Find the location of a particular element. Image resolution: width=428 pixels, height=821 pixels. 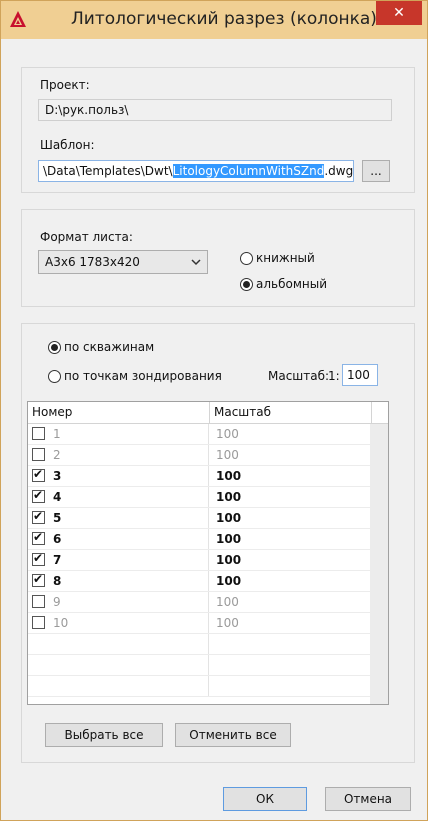

table-row: 9 100 is located at coordinates (200, 602).